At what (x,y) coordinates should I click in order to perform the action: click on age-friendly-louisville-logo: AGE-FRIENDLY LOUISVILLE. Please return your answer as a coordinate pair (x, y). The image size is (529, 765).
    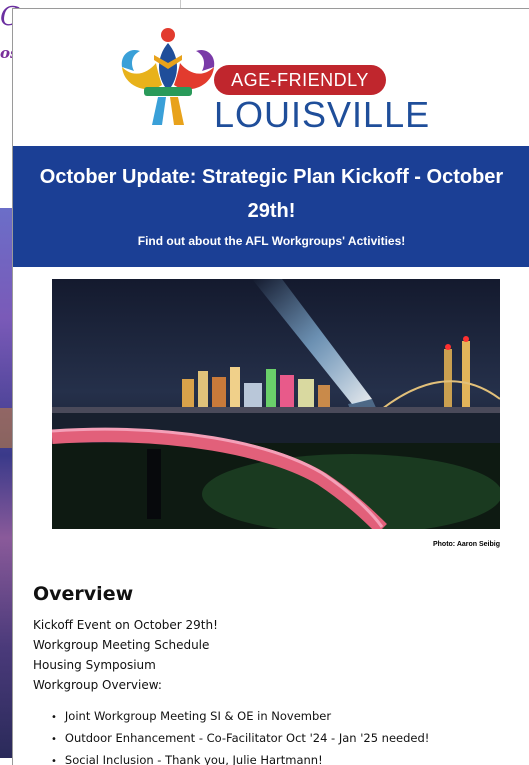
    Looking at the image, I should click on (274, 80).